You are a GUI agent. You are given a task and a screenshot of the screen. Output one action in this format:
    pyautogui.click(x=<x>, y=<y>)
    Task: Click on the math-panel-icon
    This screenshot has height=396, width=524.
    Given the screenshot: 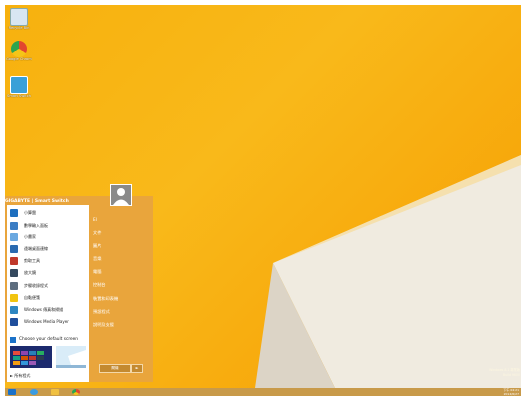 What is the action you would take?
    pyautogui.click(x=14, y=225)
    